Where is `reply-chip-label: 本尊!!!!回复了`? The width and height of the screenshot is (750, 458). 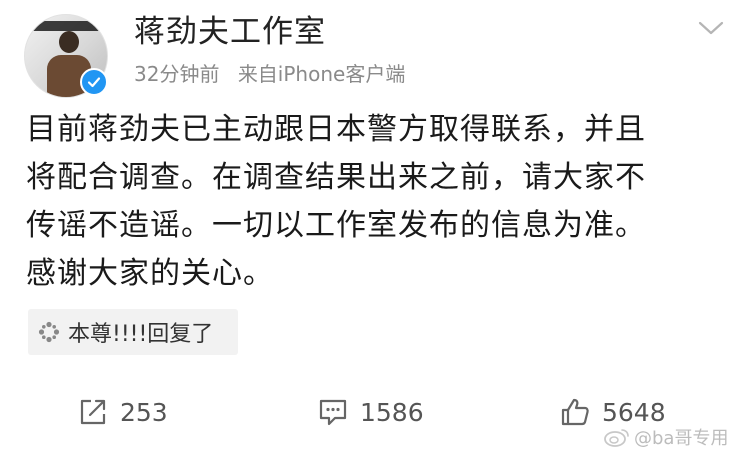
reply-chip-label: 本尊!!!!回复了 is located at coordinates (141, 334).